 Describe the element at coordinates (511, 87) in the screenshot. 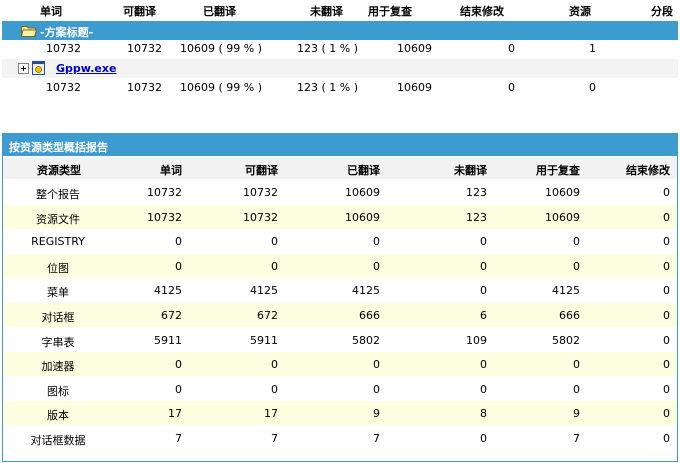

I see `file-finished: 0` at that location.